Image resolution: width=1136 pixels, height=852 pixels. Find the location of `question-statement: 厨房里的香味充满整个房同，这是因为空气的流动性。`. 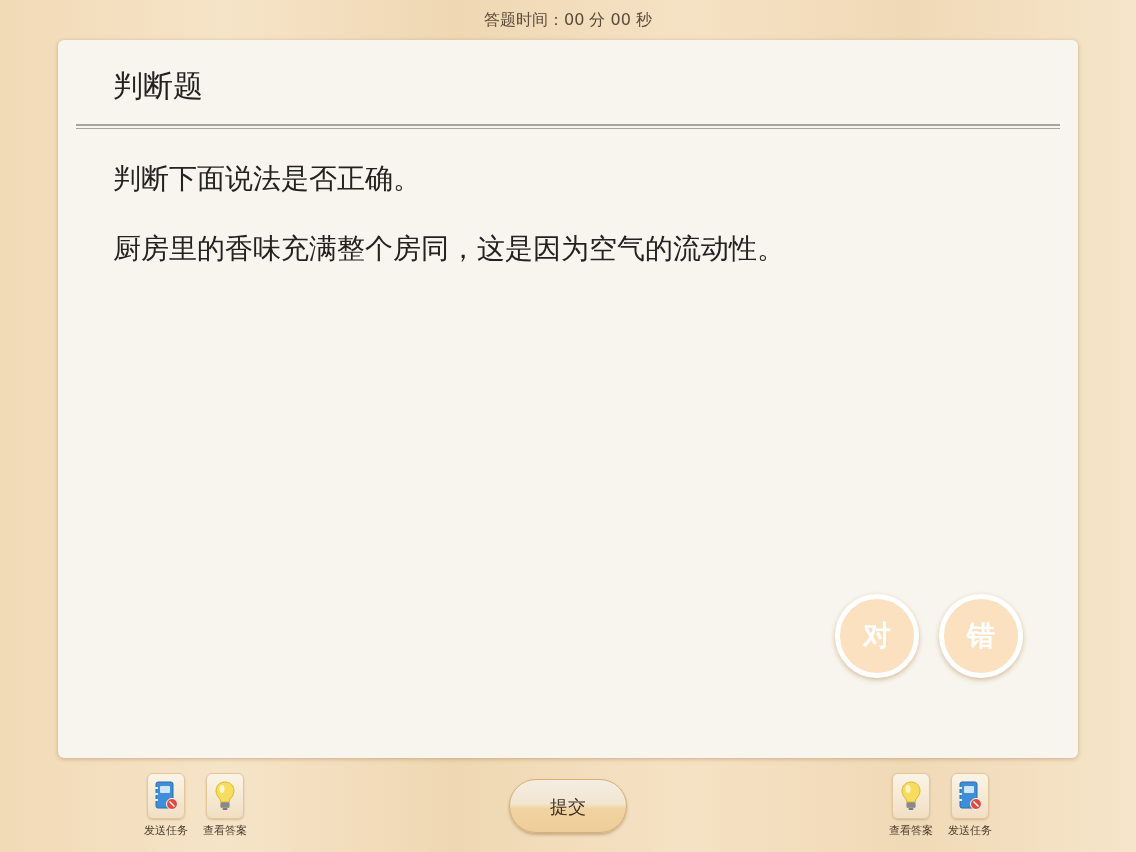

question-statement: 厨房里的香味充满整个房同，这是因为空气的流动性。 is located at coordinates (449, 249).